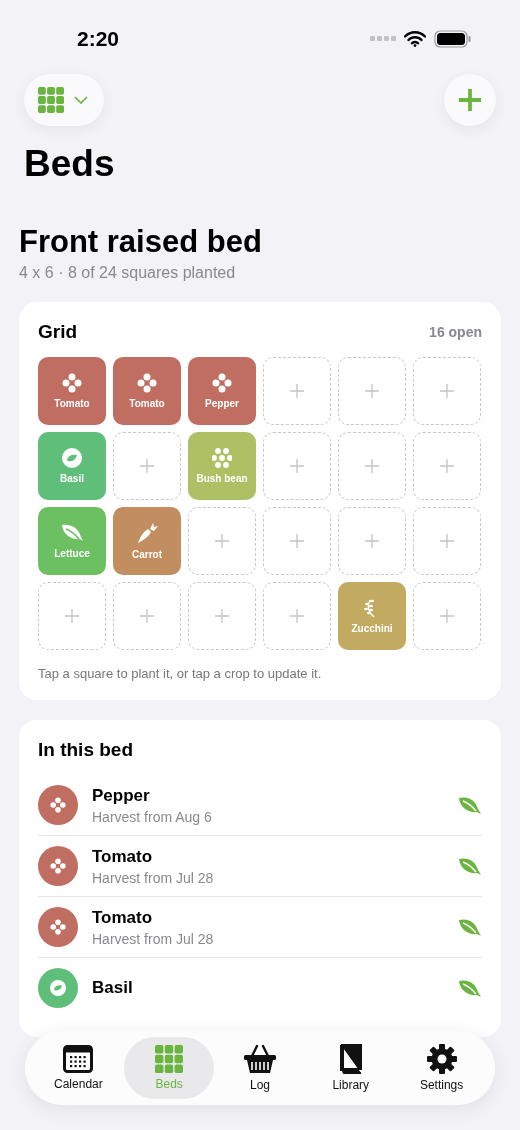  I want to click on crop-square: Carrot, so click(147, 541).